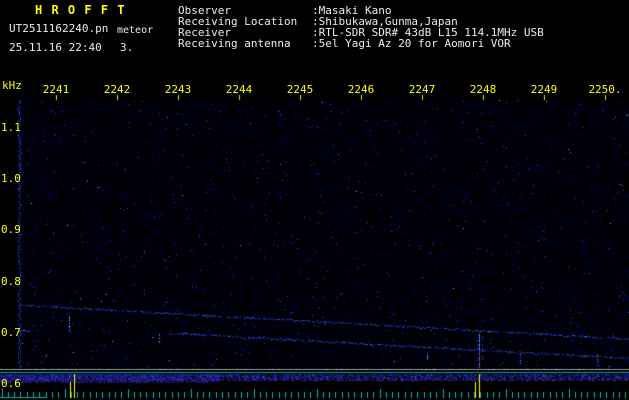 This screenshot has width=629, height=400. Describe the element at coordinates (11, 229) in the screenshot. I see `freq-tick-label: 0.9` at that location.